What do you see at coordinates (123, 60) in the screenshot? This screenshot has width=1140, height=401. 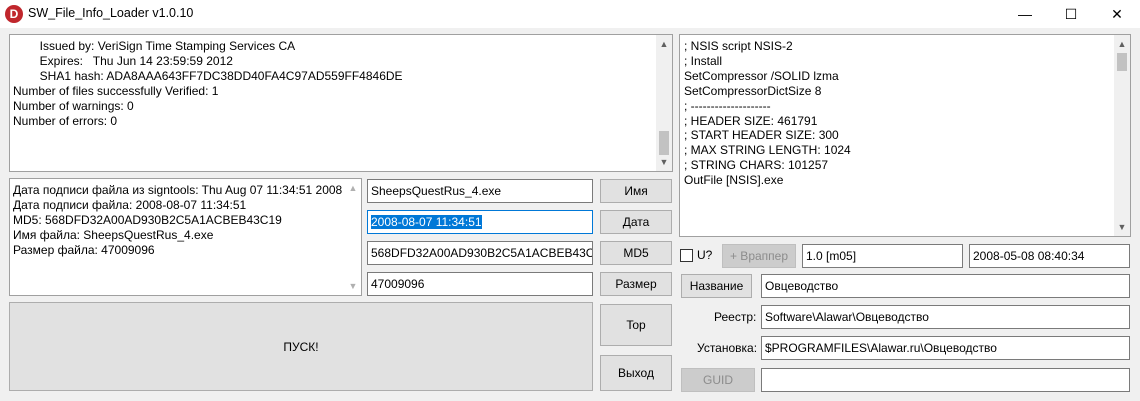 I see `text-line: Expires: Thu Jun 14 23:59:59 2012` at bounding box center [123, 60].